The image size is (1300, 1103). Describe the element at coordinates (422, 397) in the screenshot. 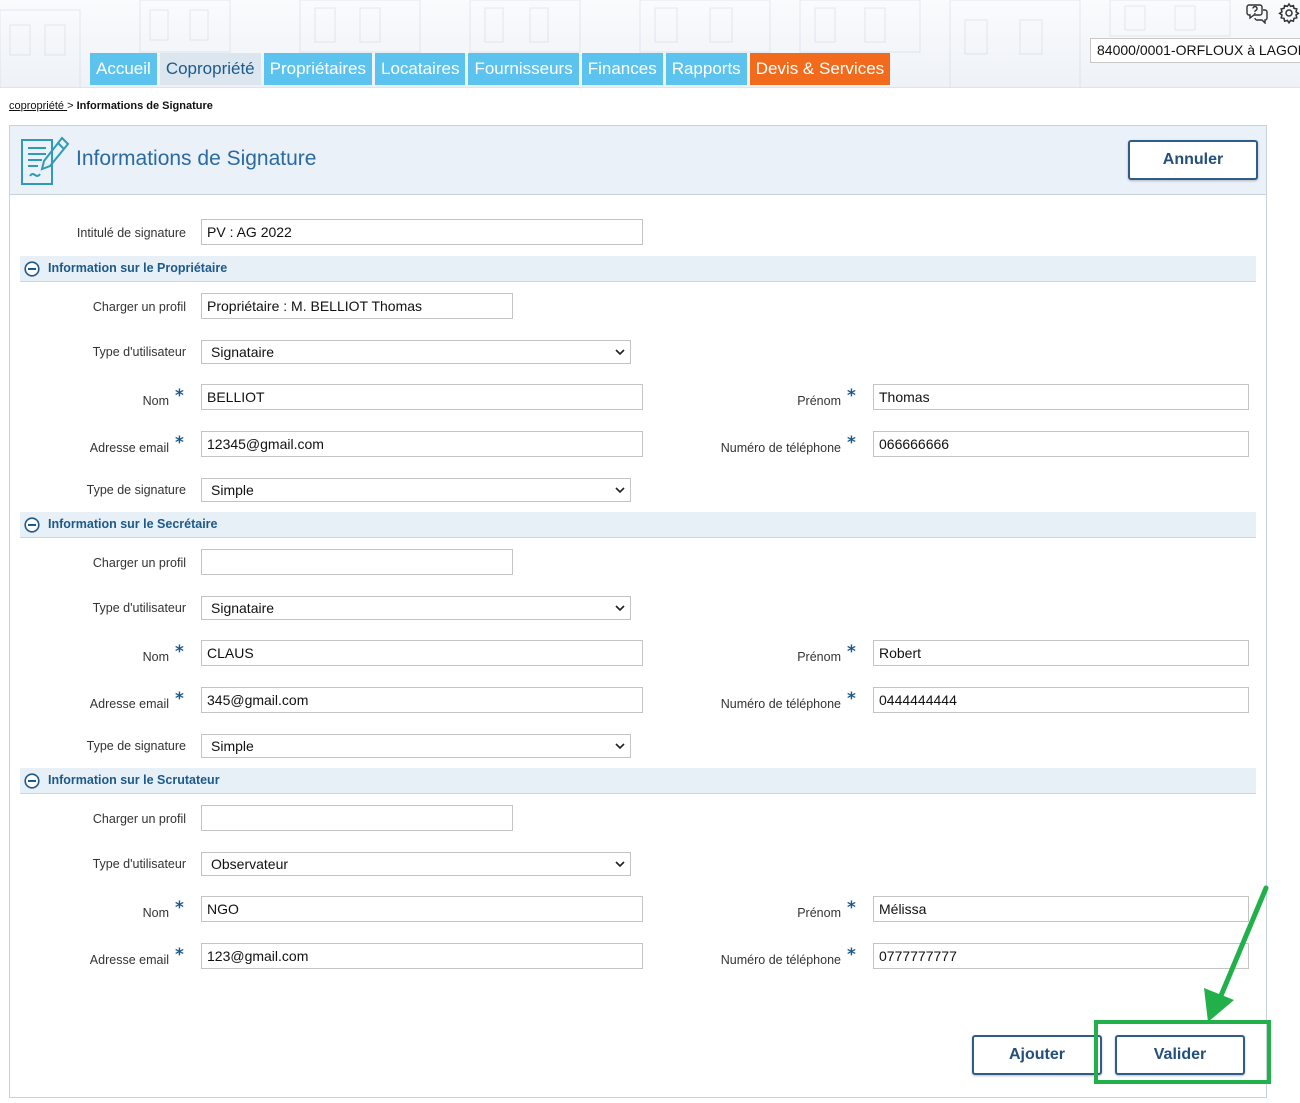

I see `proprietaire-nom-input: BELLIOT` at that location.